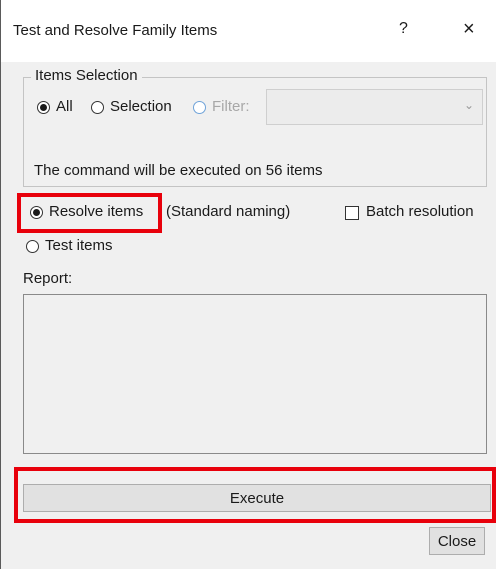 The height and width of the screenshot is (569, 496). I want to click on filter-radio-label: Filter:, so click(231, 106).